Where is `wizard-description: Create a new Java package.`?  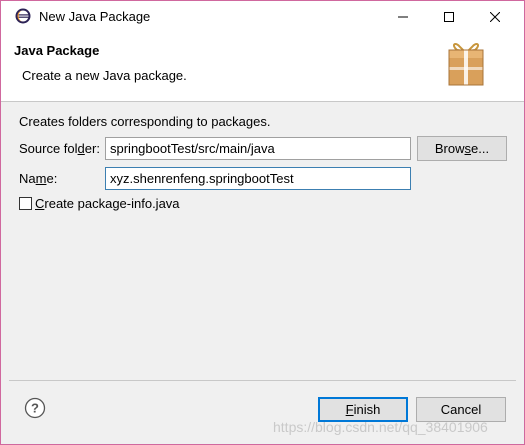 wizard-description: Create a new Java package. is located at coordinates (104, 75).